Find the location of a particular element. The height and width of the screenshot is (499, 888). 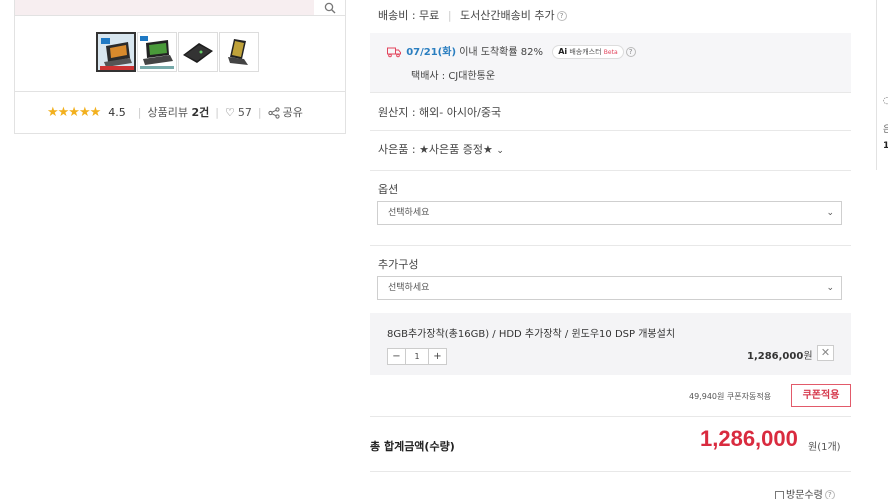

option-select: 선택하세요 ⌄ is located at coordinates (609, 213).